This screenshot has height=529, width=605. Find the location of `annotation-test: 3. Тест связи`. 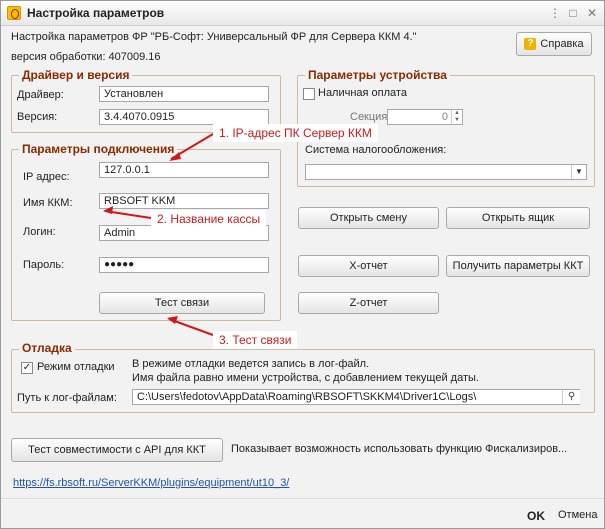

annotation-test: 3. Тест связи is located at coordinates (255, 340).